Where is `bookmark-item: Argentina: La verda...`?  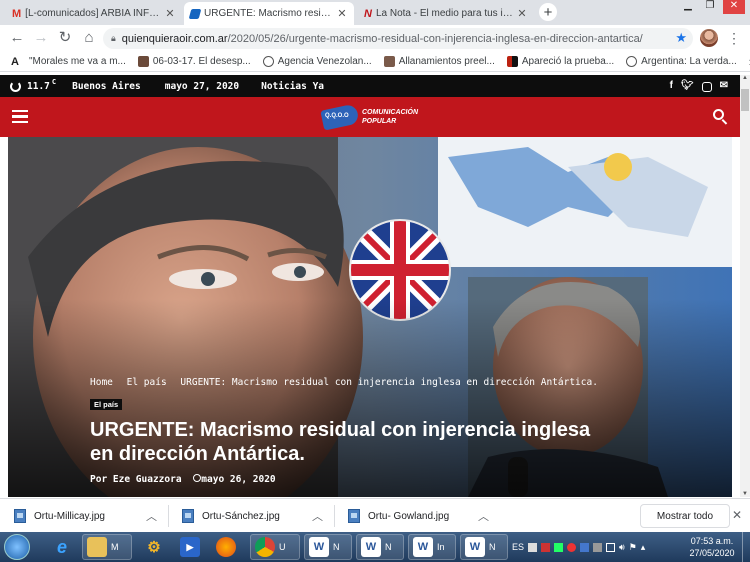
bookmark-item: Argentina: La verda... is located at coordinates (681, 61).